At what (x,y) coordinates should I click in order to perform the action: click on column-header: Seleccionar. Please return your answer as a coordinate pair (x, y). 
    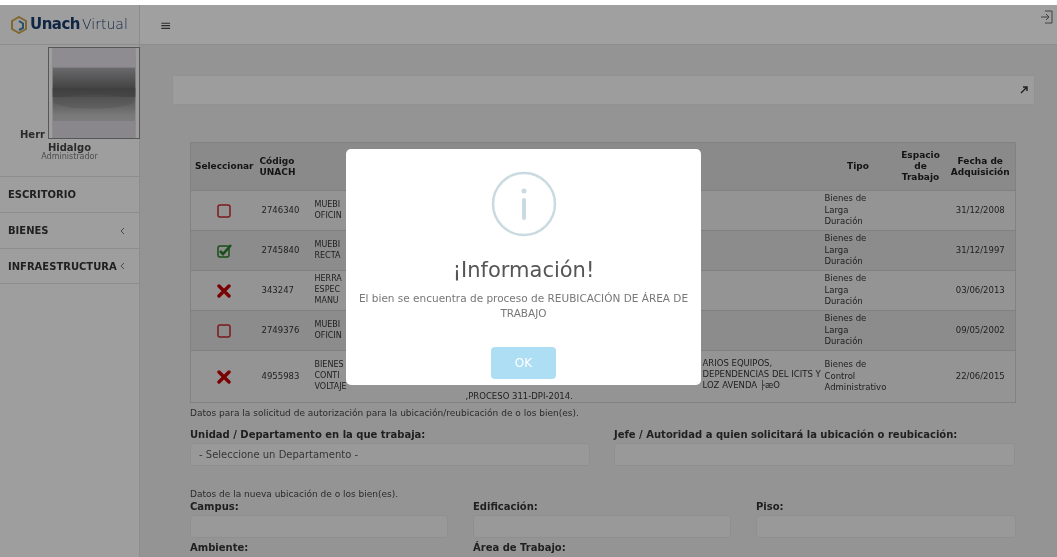
    Looking at the image, I should click on (224, 166).